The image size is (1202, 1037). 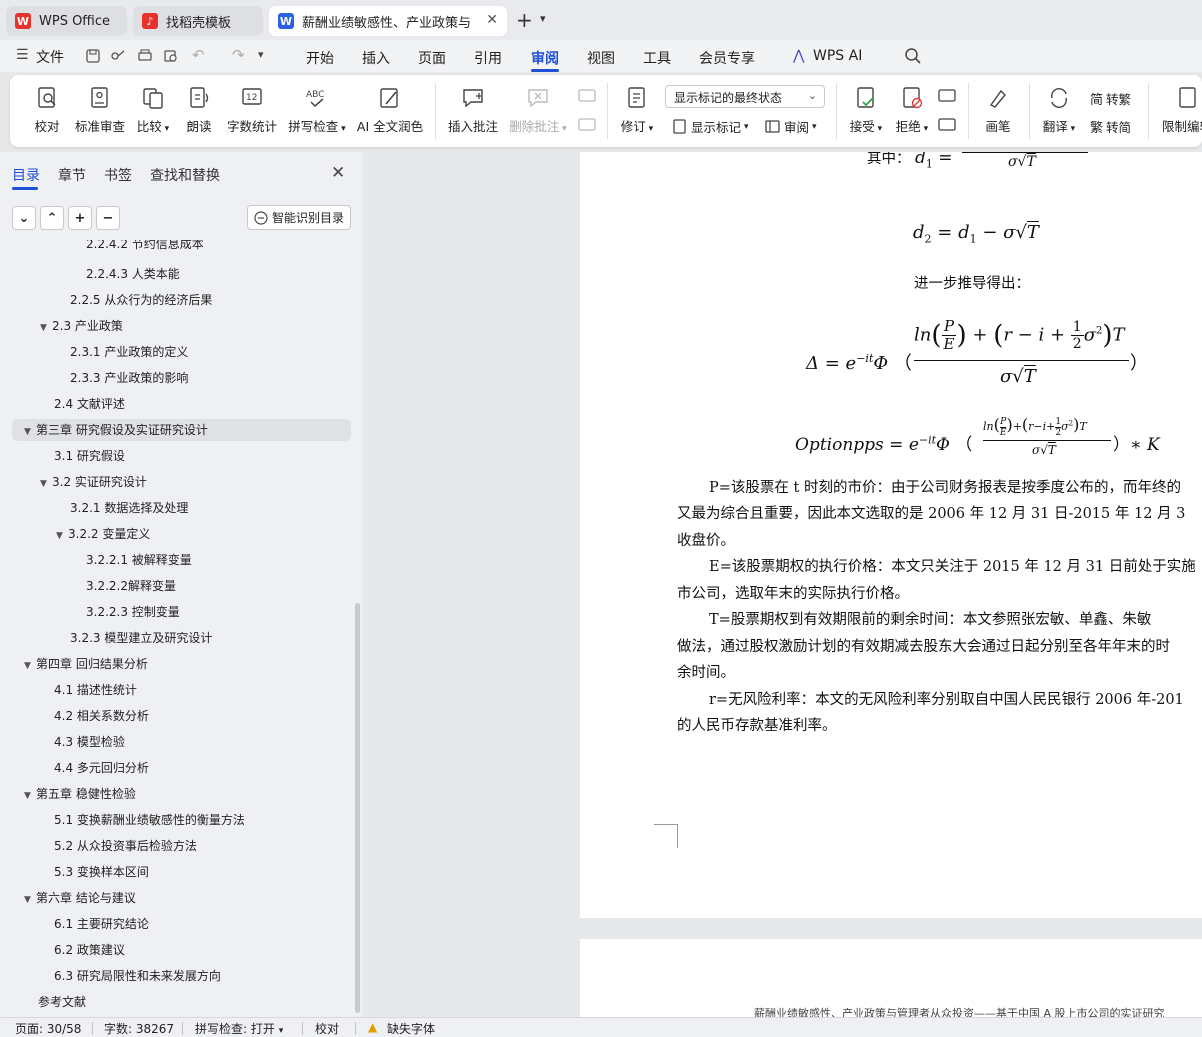 What do you see at coordinates (171, 56) in the screenshot?
I see `print-preview-icon` at bounding box center [171, 56].